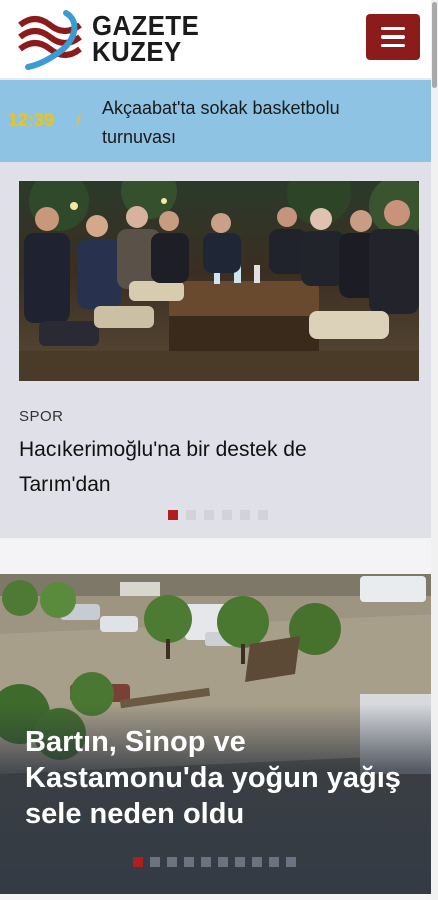  I want to click on scrollbar-thumb, so click(434, 45).